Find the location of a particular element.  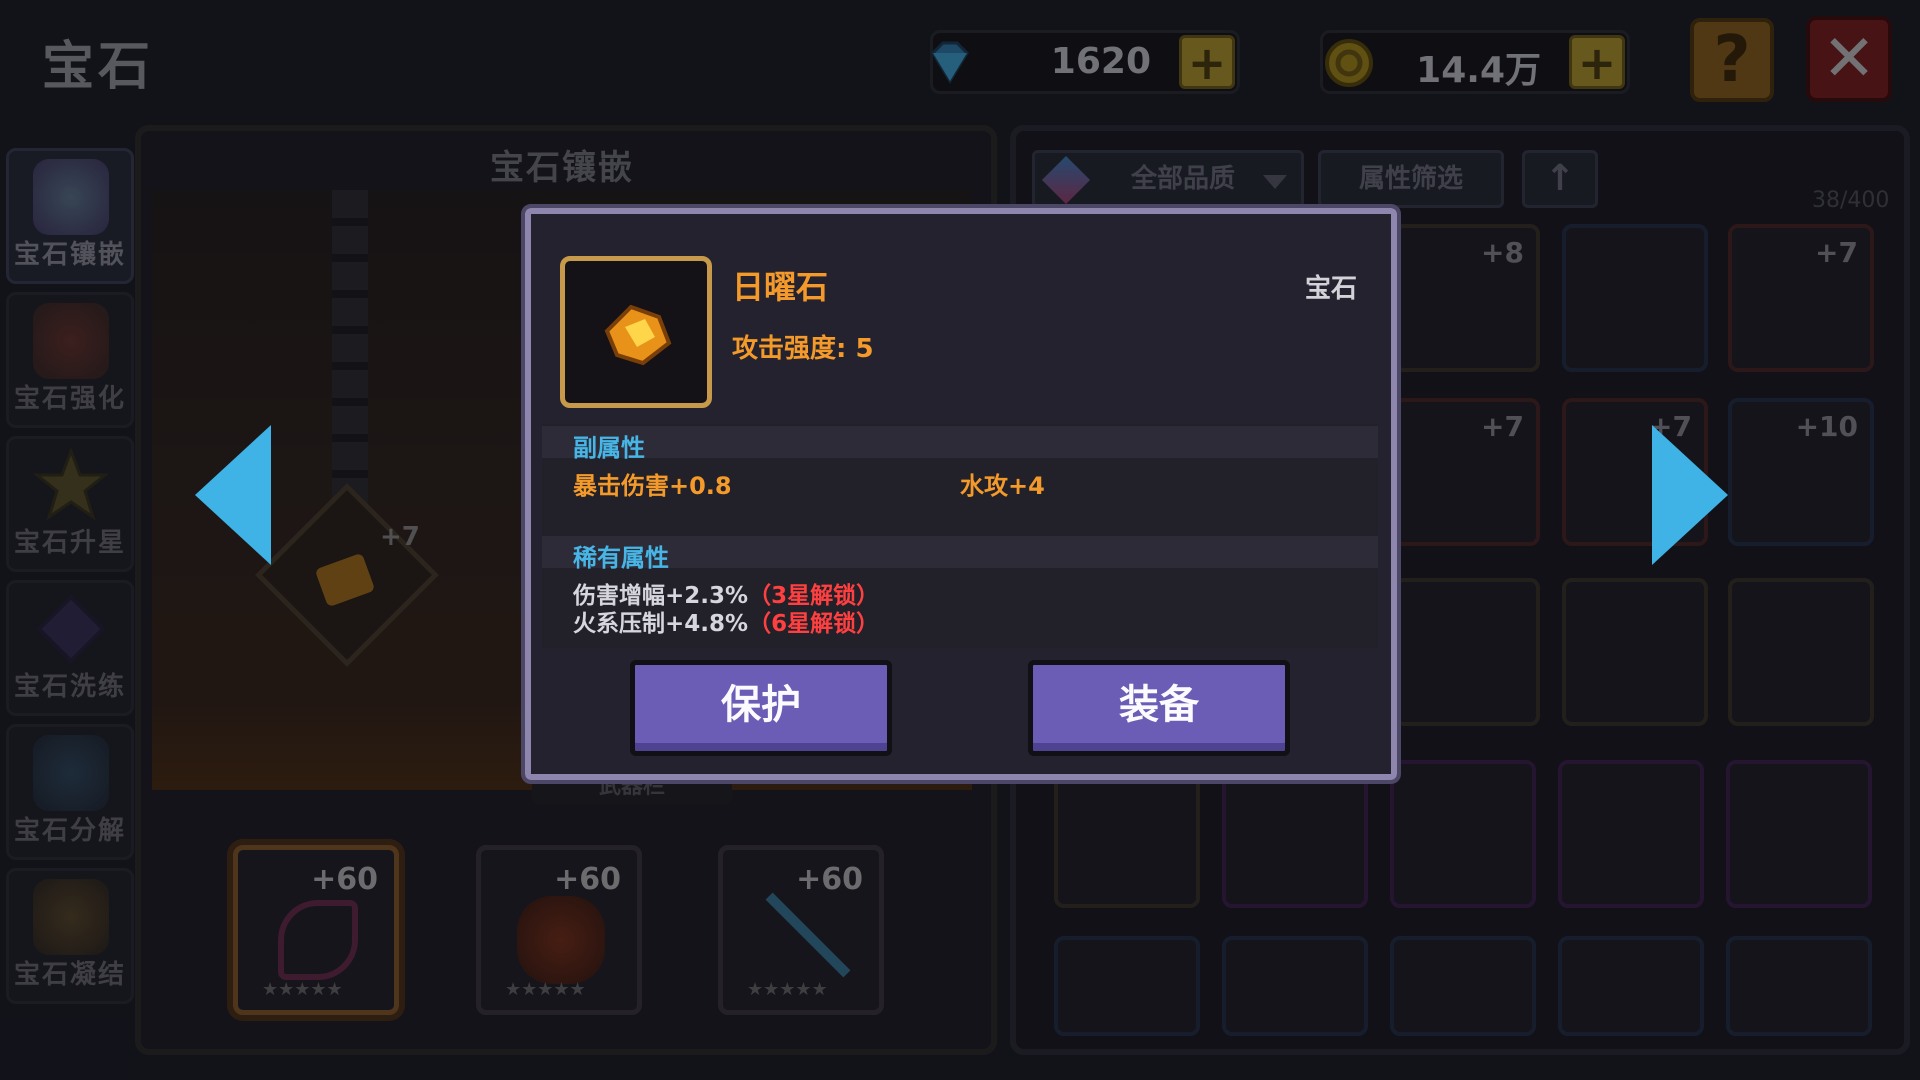

rare-attr-lock: （6星解锁） is located at coordinates (814, 624).